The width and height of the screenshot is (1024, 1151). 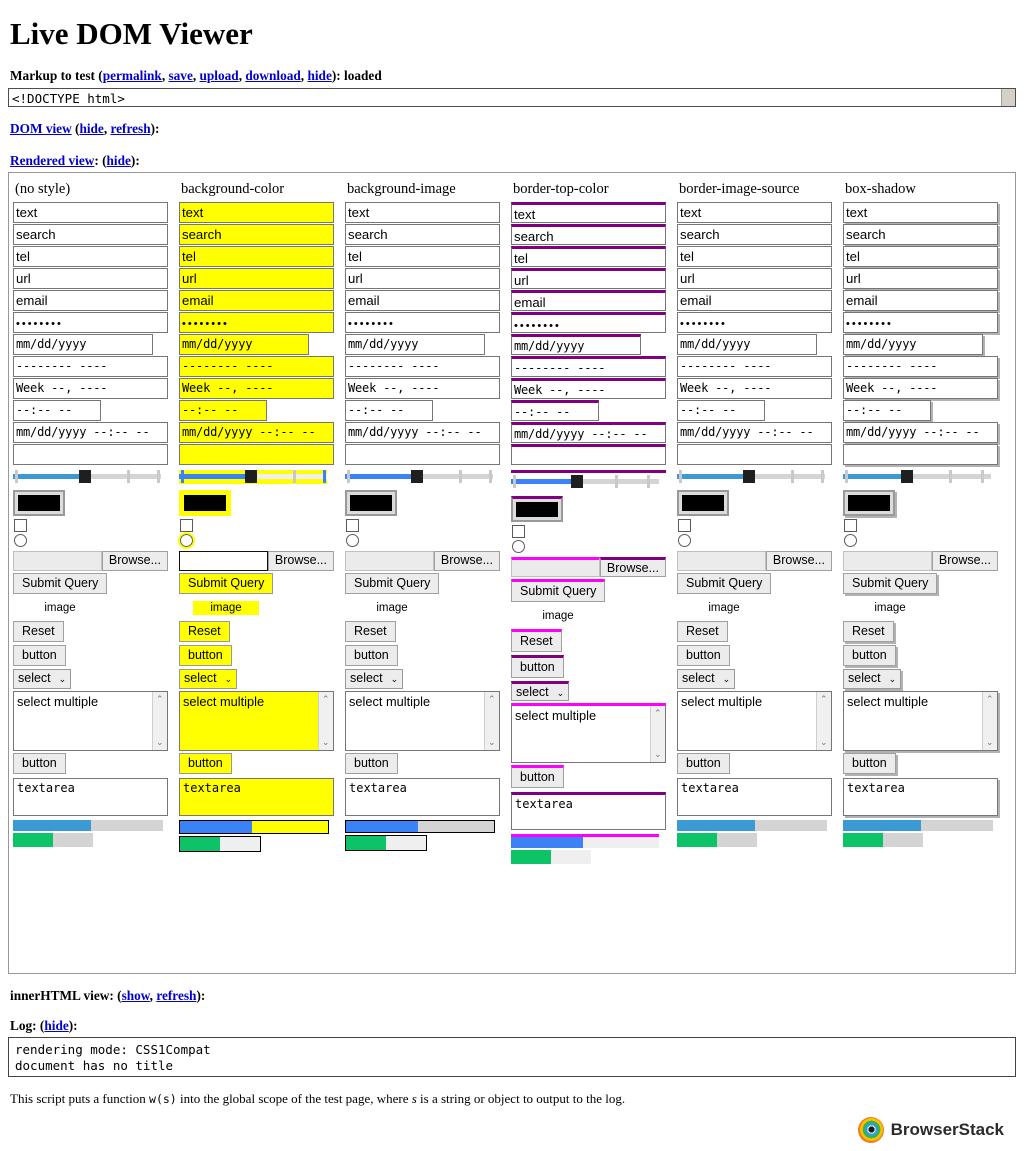 What do you see at coordinates (52, 160) in the screenshot?
I see `rendered-view-link: Rendered view` at bounding box center [52, 160].